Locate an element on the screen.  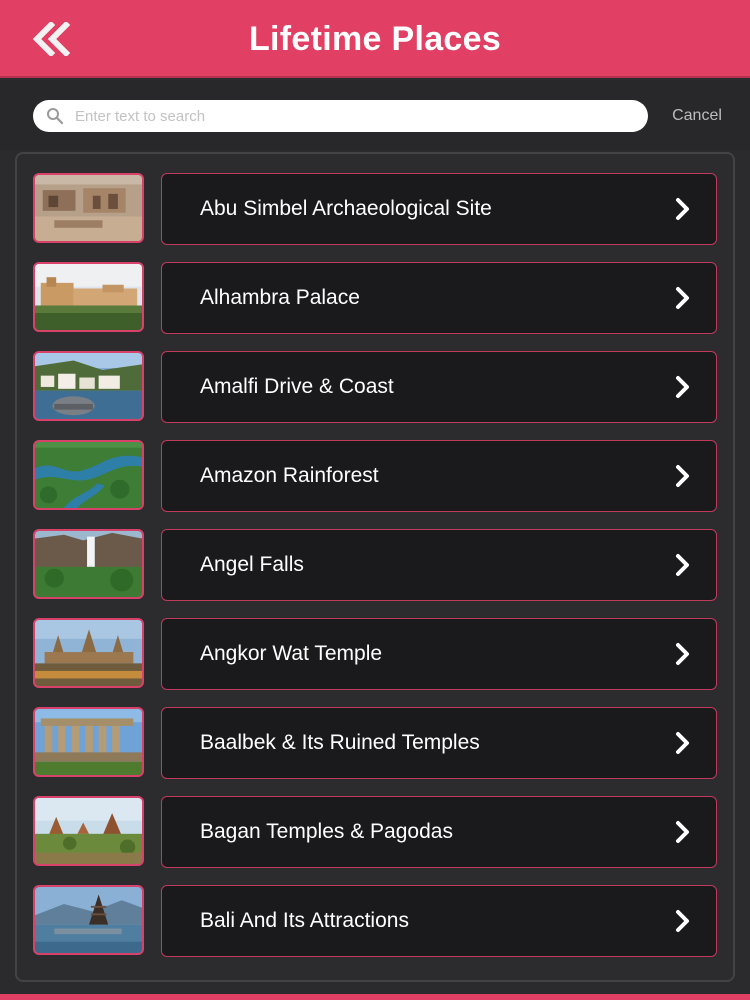
bottom-accent-bar is located at coordinates (375, 997).